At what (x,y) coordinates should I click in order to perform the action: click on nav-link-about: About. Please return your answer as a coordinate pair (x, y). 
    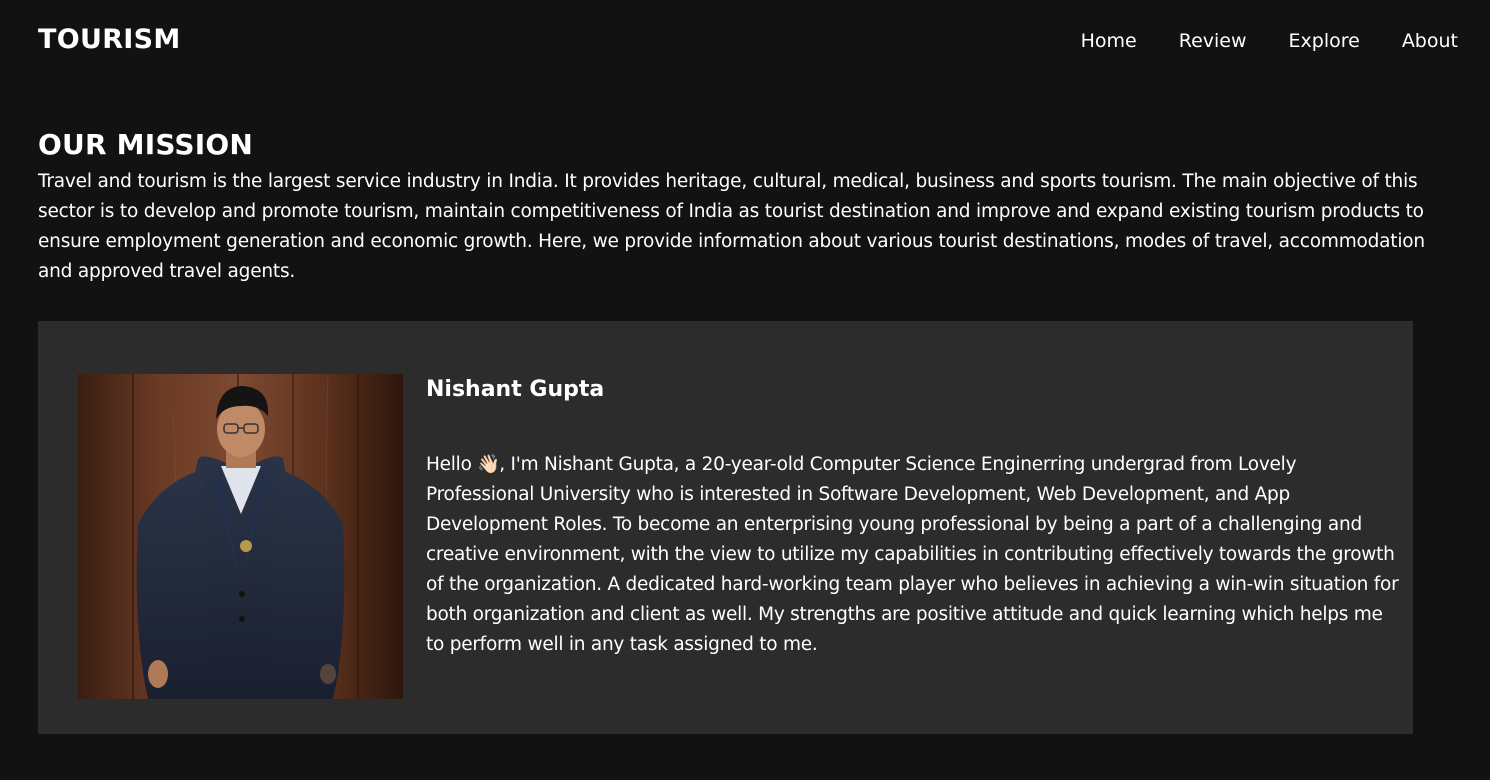
    Looking at the image, I should click on (1430, 41).